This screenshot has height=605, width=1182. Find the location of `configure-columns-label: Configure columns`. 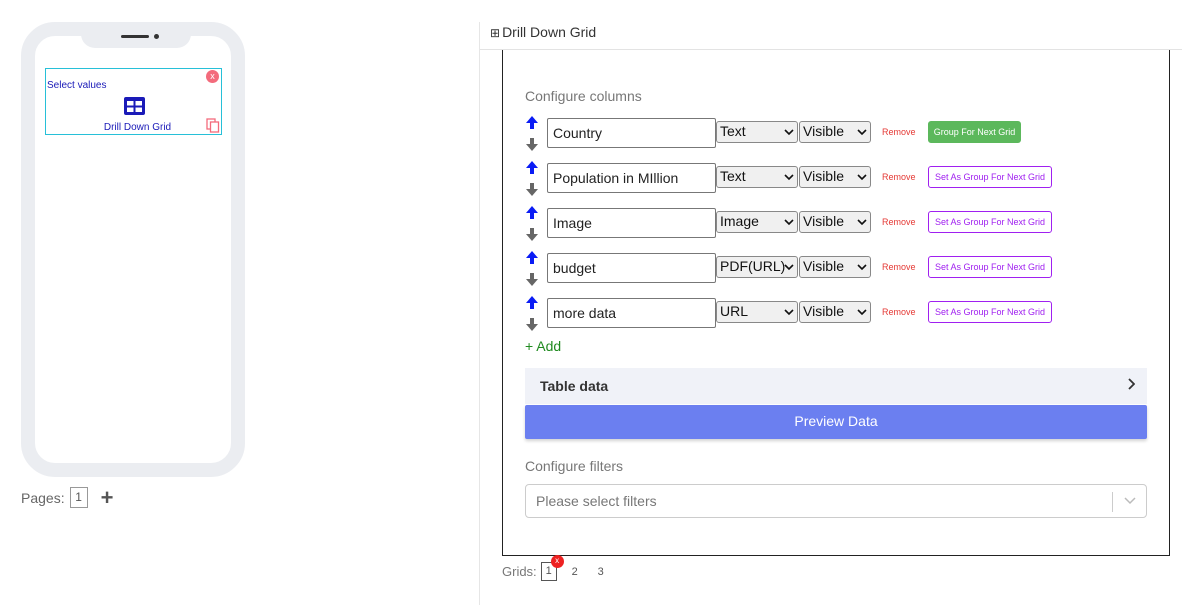

configure-columns-label: Configure columns is located at coordinates (583, 96).